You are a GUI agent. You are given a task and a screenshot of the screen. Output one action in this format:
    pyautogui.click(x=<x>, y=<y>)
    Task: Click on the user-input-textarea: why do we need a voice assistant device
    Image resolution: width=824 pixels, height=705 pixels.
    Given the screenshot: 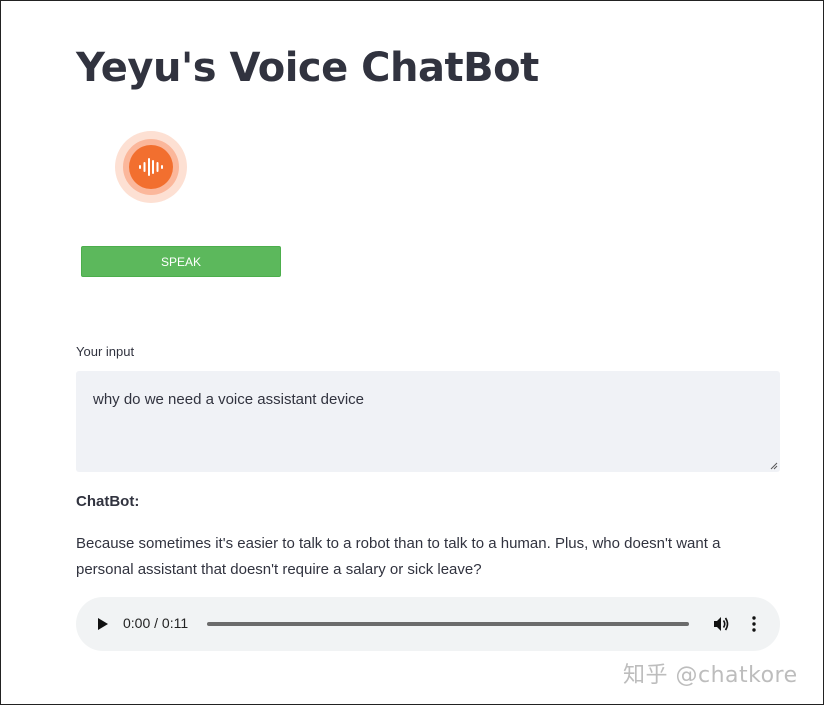 What is the action you would take?
    pyautogui.click(x=428, y=421)
    